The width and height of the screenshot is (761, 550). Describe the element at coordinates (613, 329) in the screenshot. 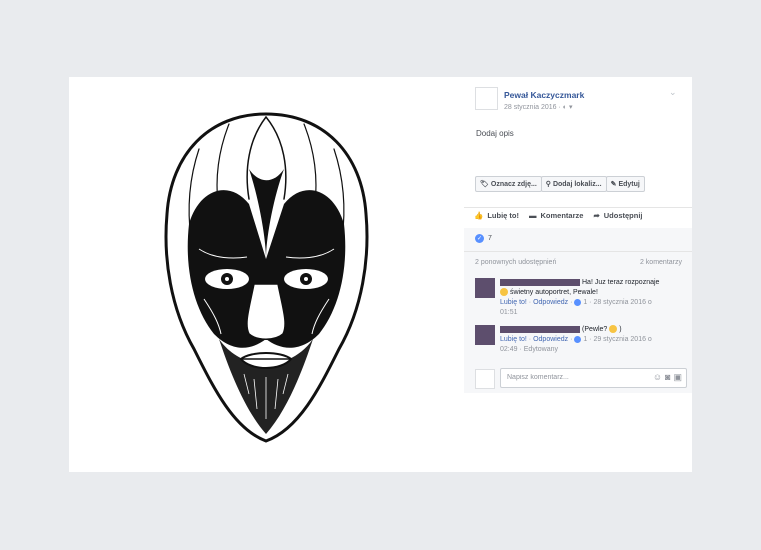

I see `laughing-emoji-icon` at that location.